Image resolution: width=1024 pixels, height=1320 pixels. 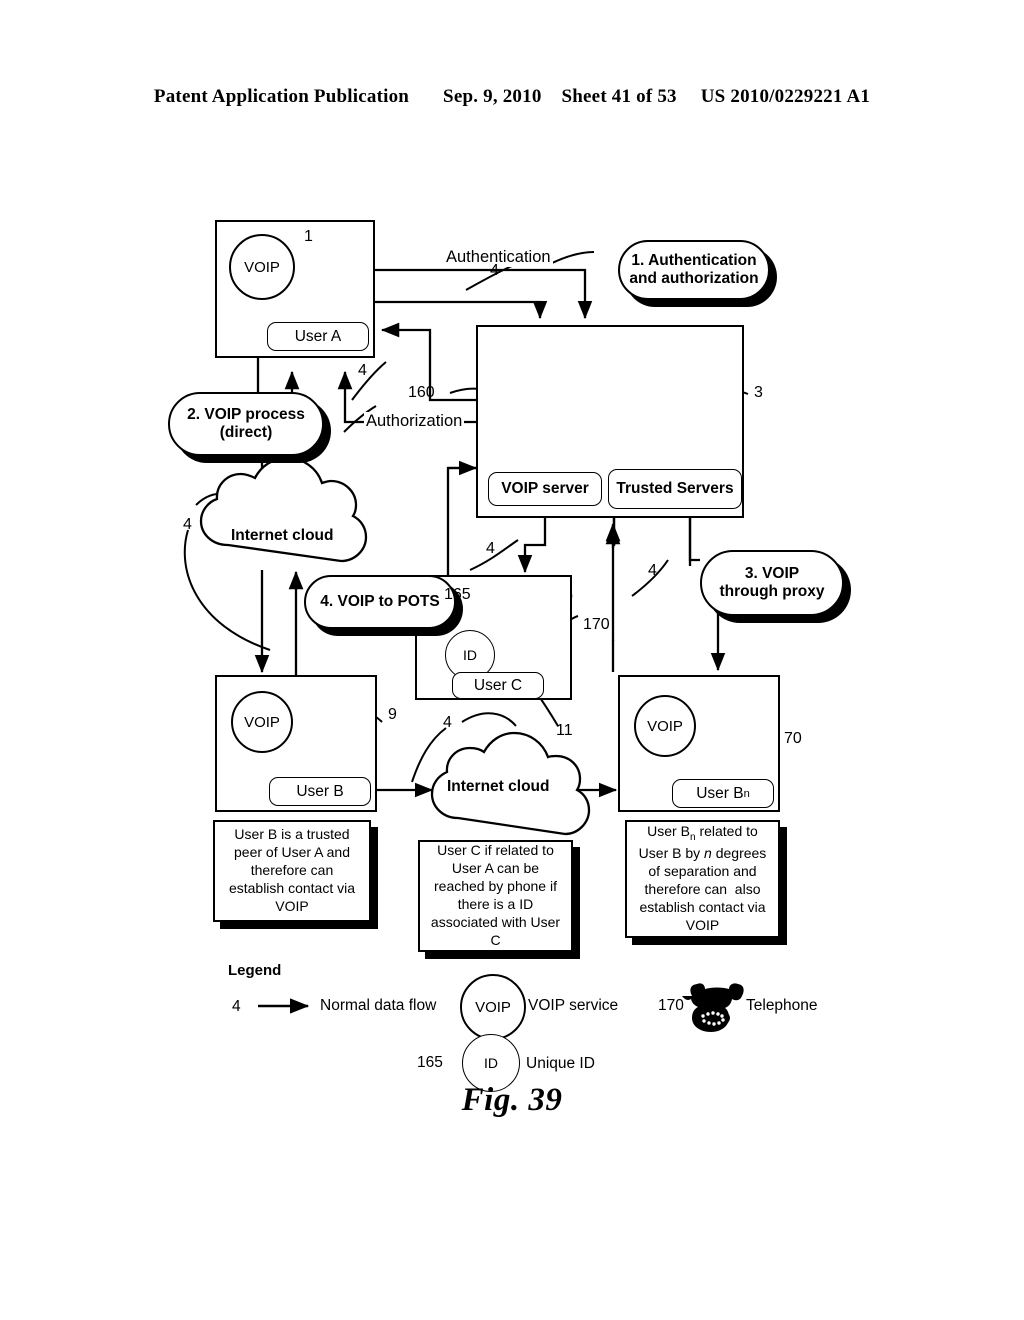 What do you see at coordinates (490, 548) in the screenshot?
I see `flow-ref-servers-to-userc: 4` at bounding box center [490, 548].